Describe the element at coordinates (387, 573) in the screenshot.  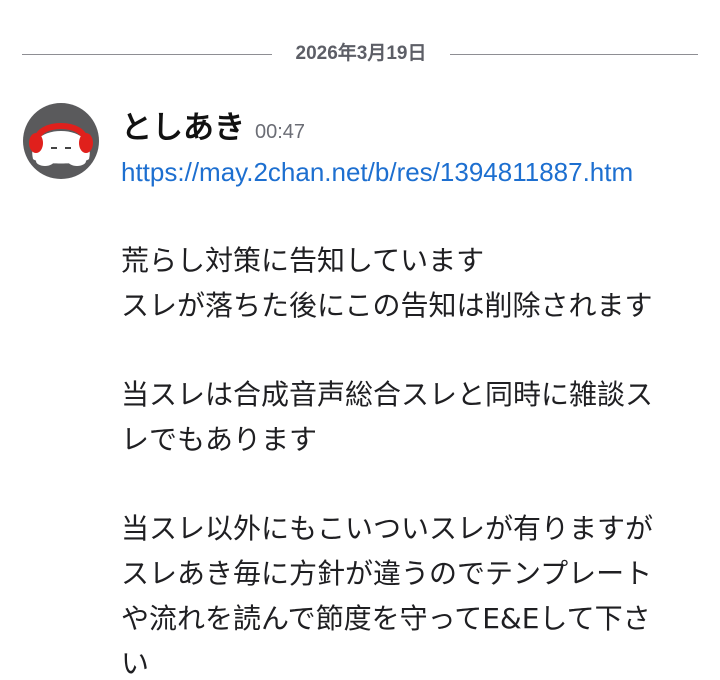
I see `message-text-line: スレあき毎に方針が違うのでテンプレート` at that location.